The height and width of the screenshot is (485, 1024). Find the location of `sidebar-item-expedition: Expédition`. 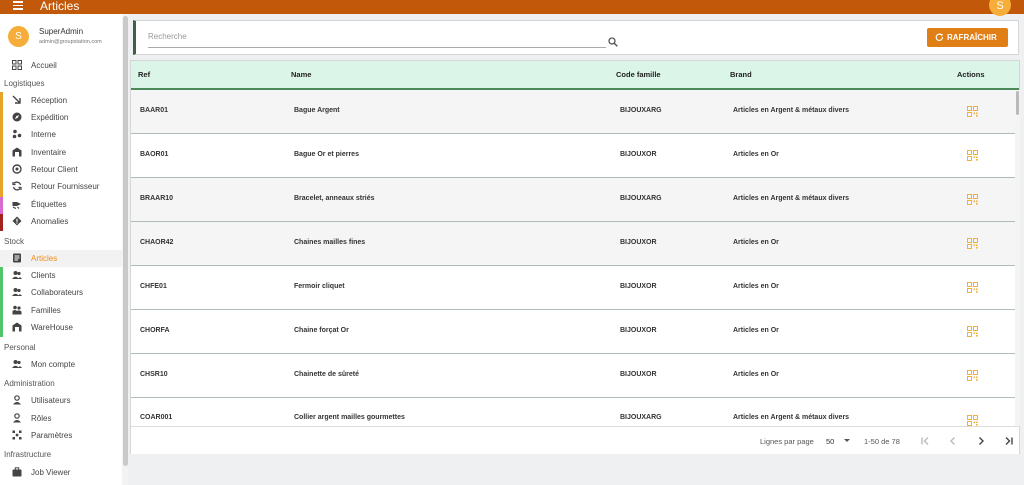

sidebar-item-expedition: Expédition is located at coordinates (61, 117).